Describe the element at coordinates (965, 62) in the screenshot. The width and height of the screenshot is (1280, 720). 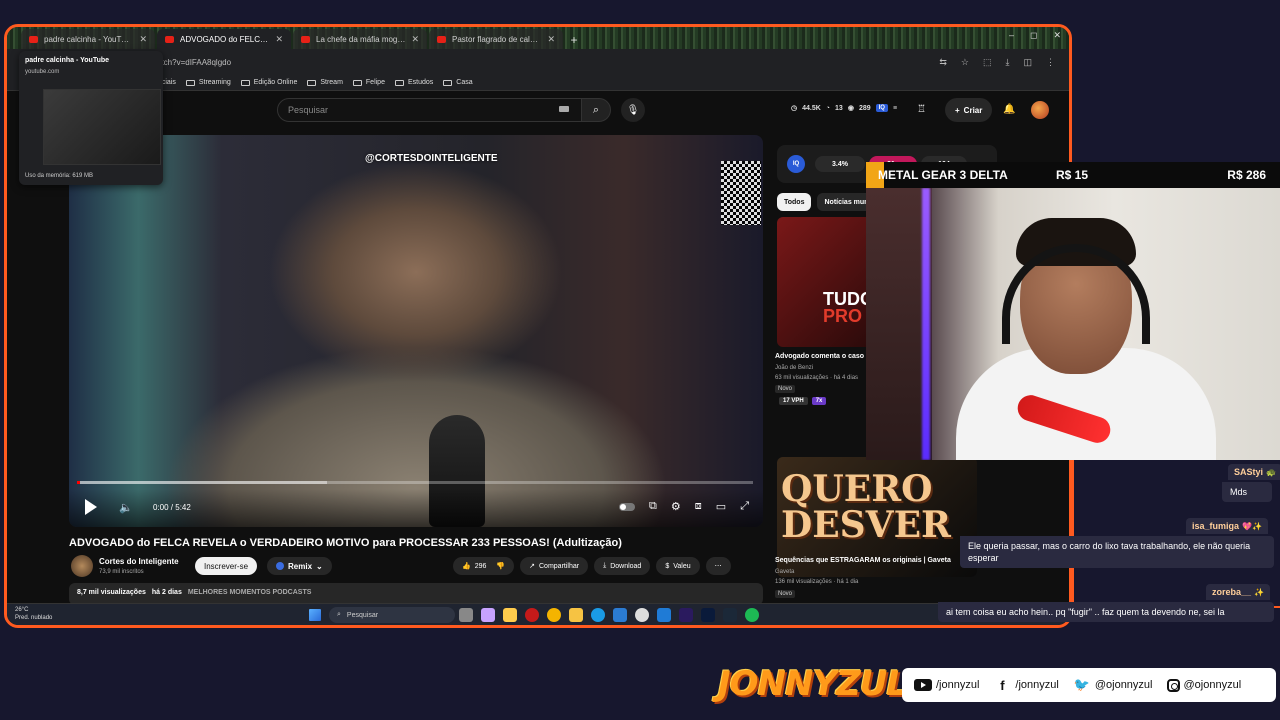
I see `bookmark-star-icon: ☆` at that location.